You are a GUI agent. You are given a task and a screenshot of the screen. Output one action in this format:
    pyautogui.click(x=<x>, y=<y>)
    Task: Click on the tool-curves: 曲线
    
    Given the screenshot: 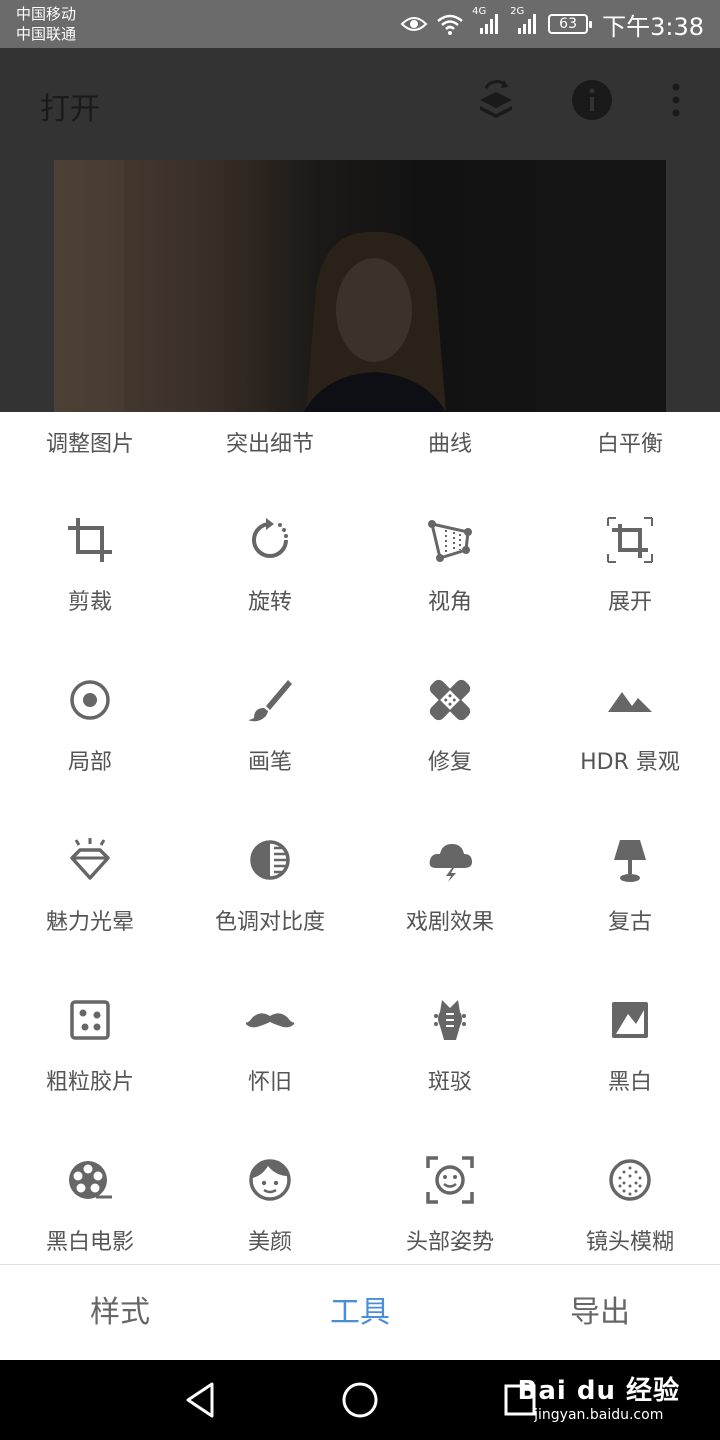 What is the action you would take?
    pyautogui.click(x=450, y=446)
    